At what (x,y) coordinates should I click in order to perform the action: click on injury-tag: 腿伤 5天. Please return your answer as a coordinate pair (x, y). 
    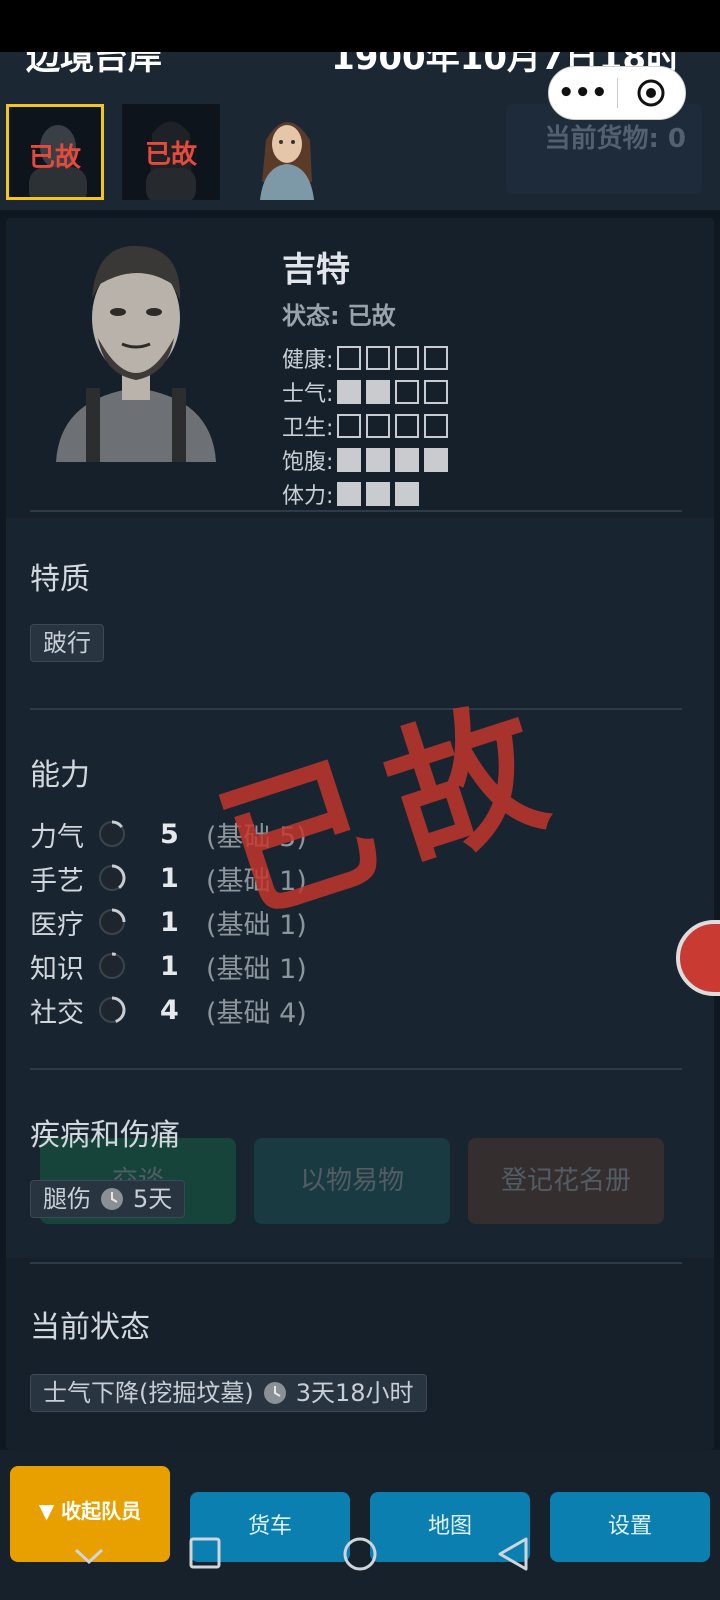
    Looking at the image, I should click on (108, 1199).